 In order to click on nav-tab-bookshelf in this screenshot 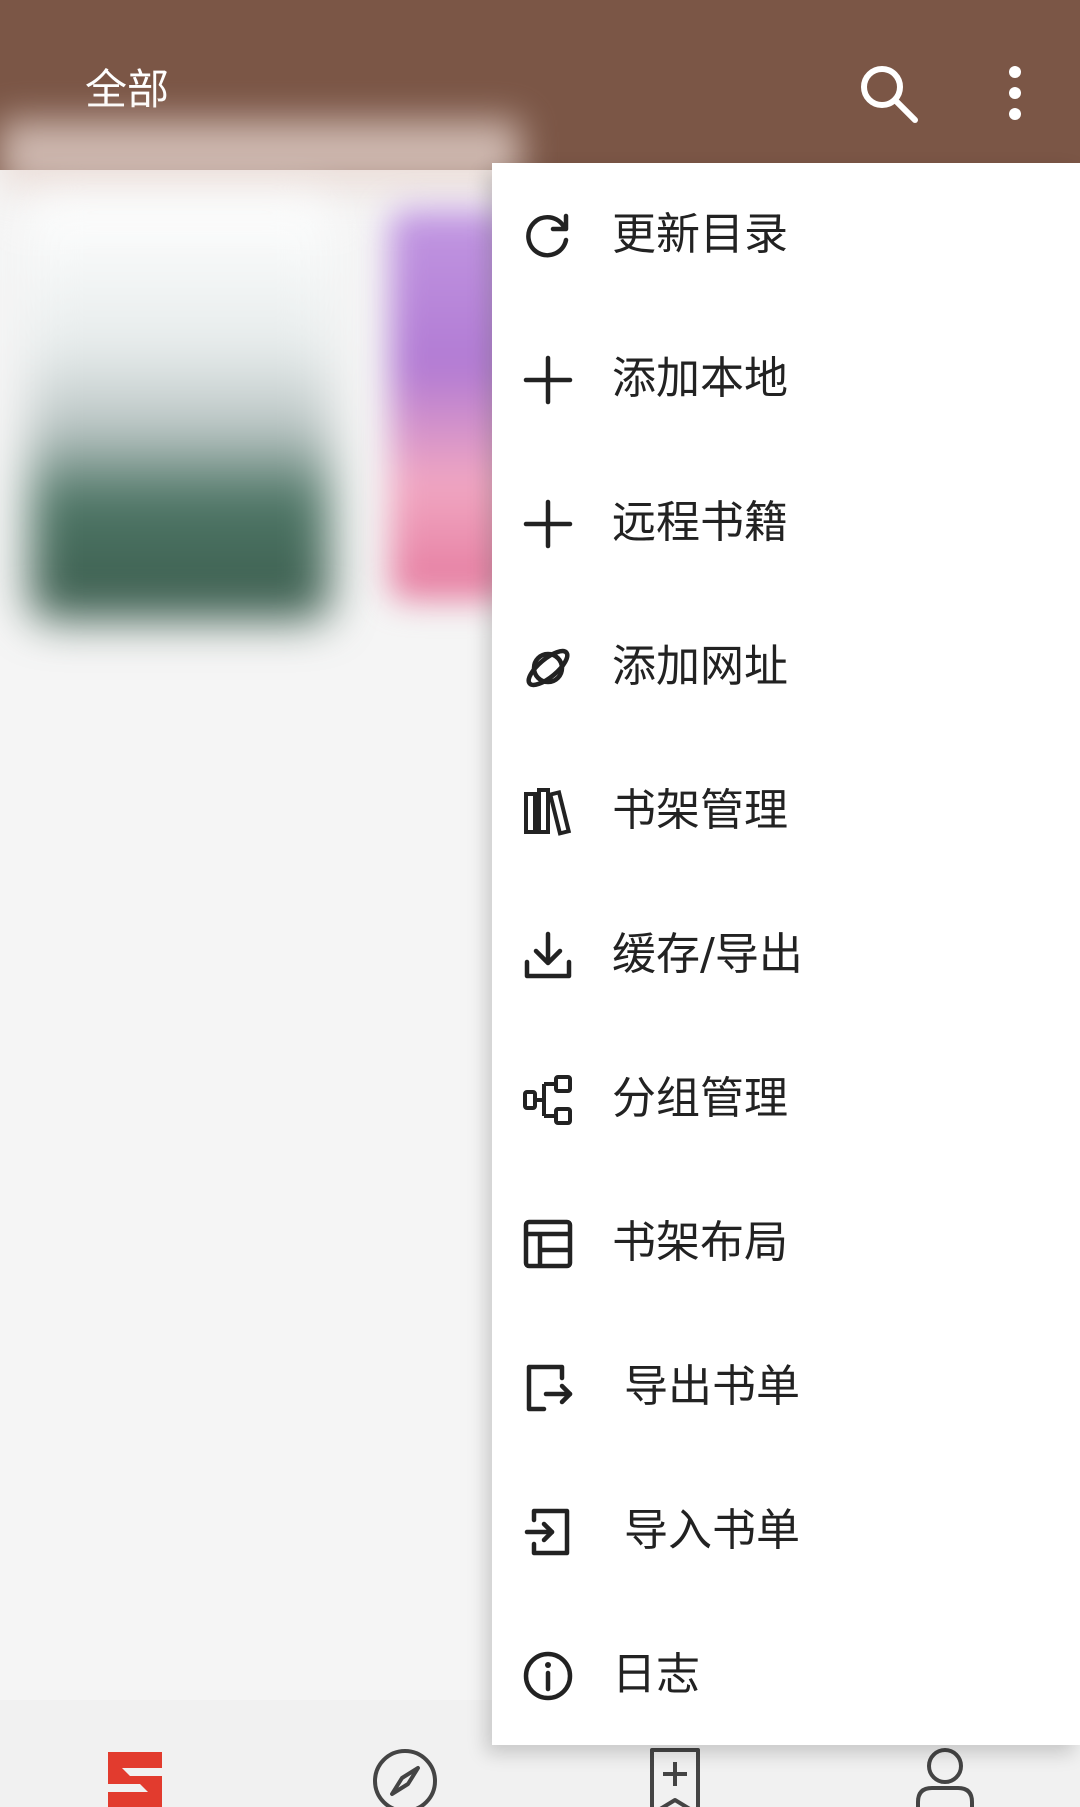, I will do `click(135, 1776)`.